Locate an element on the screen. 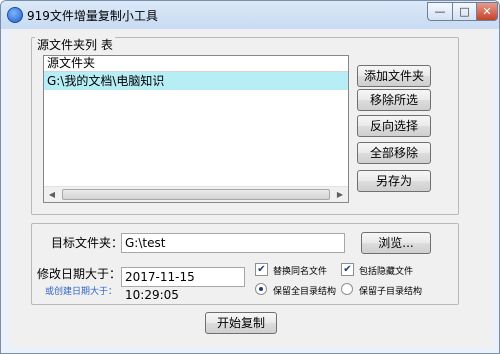  keep-sub-structure-radio is located at coordinates (347, 289).